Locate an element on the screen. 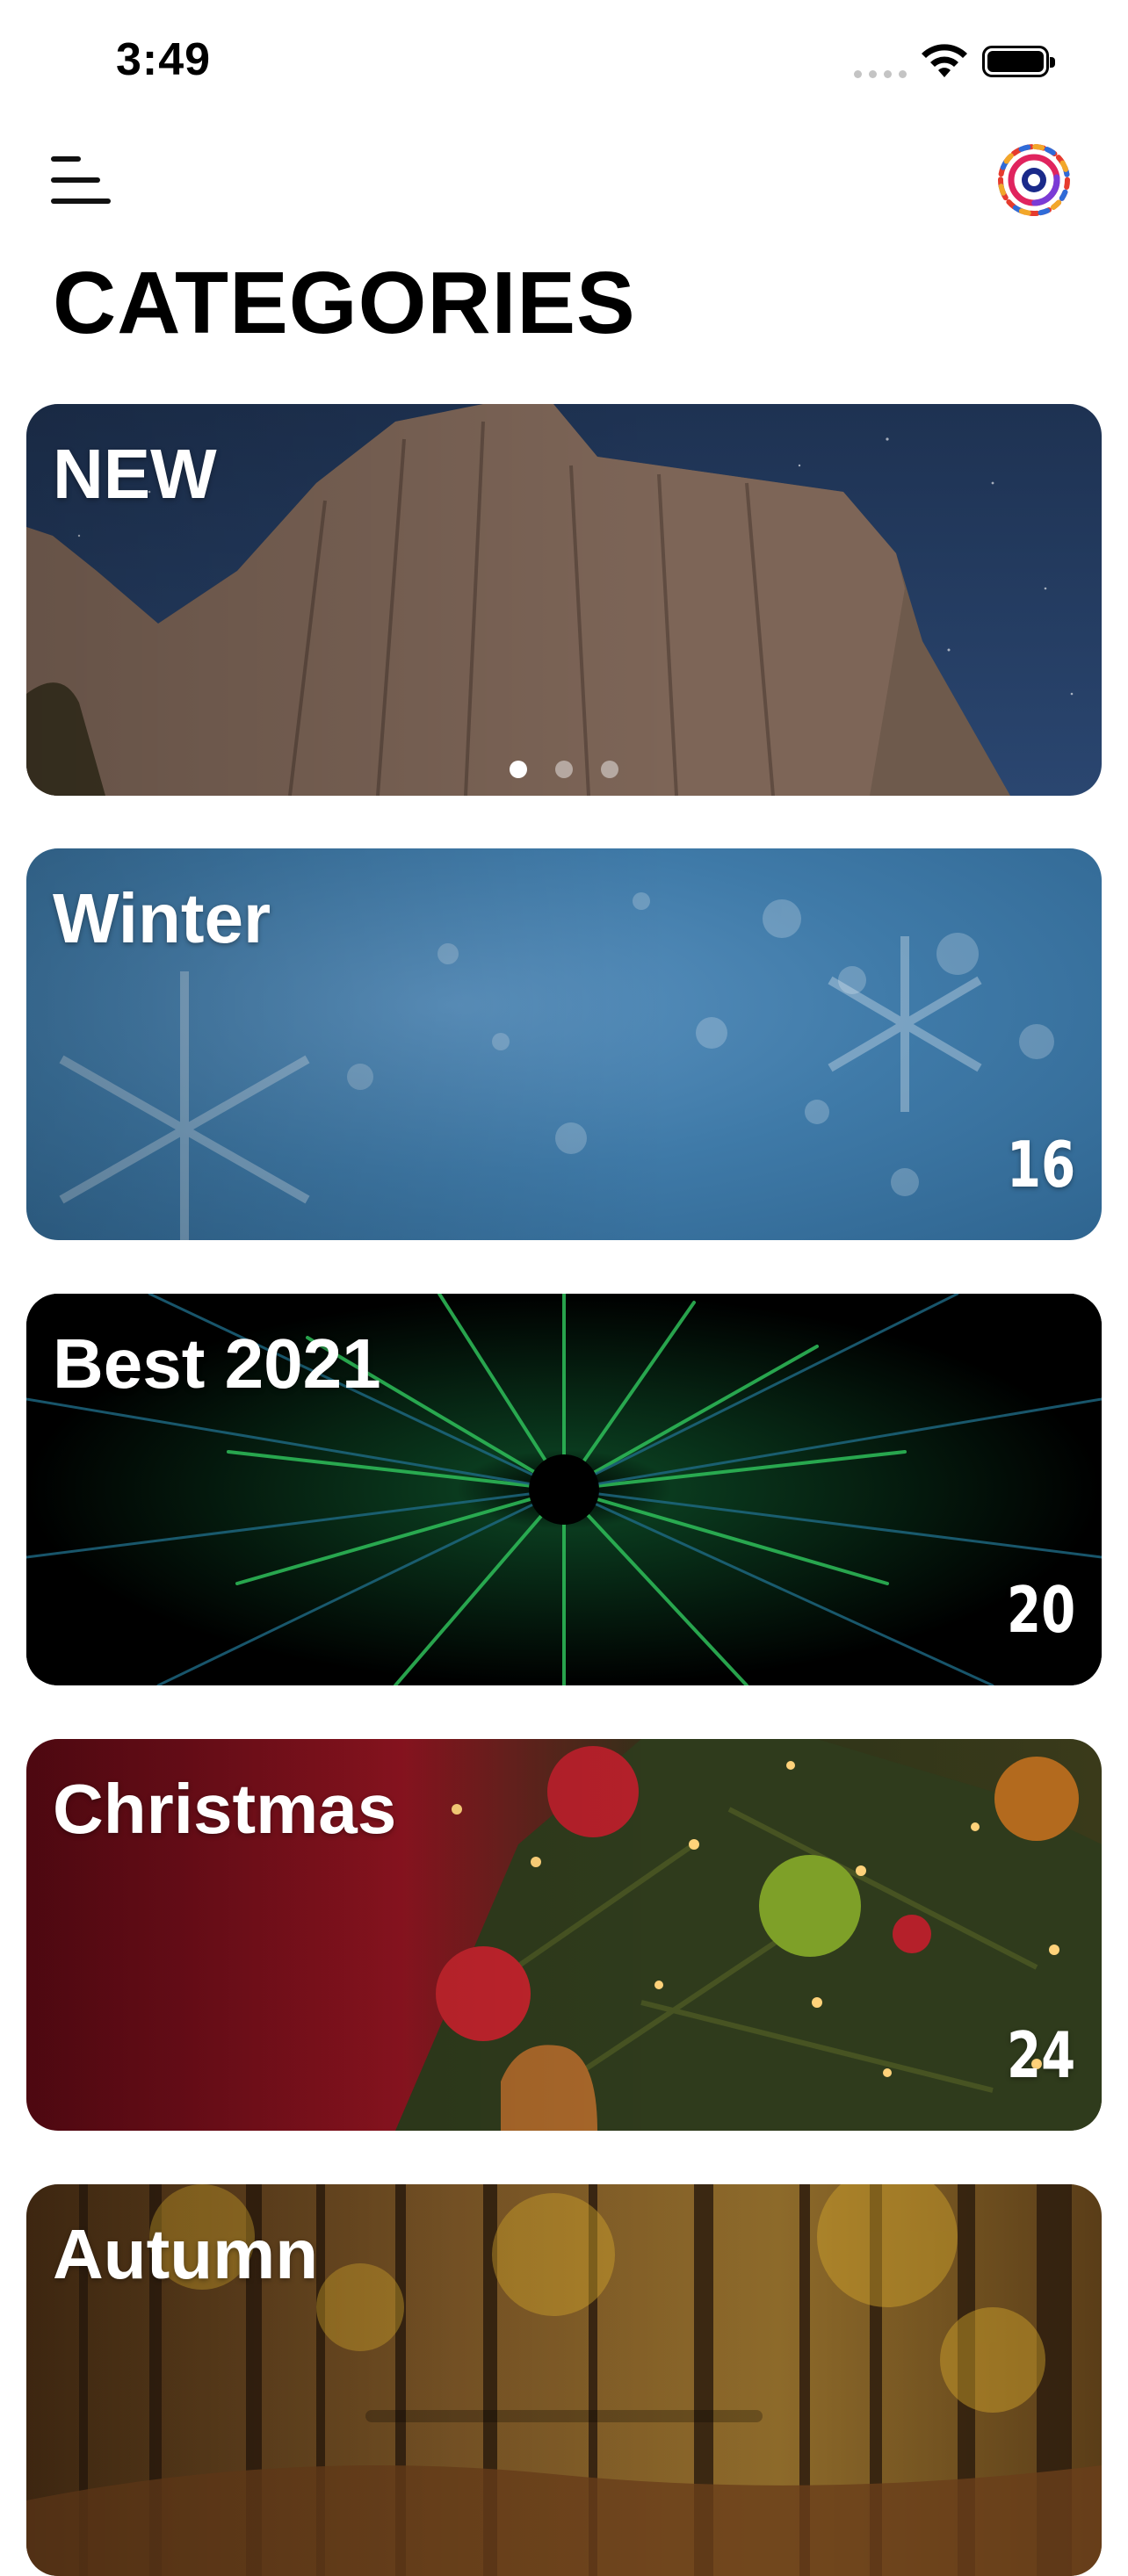 This screenshot has width=1128, height=2576. category-count: 16 is located at coordinates (1040, 1164).